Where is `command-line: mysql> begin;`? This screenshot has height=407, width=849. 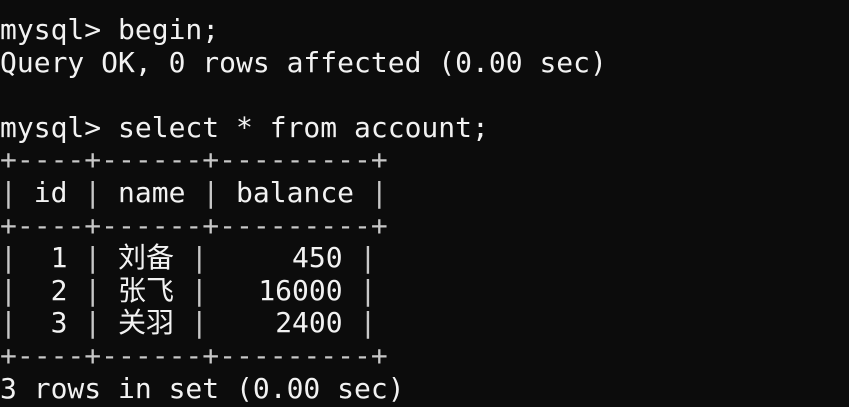
command-line: mysql> begin; is located at coordinates (110, 29).